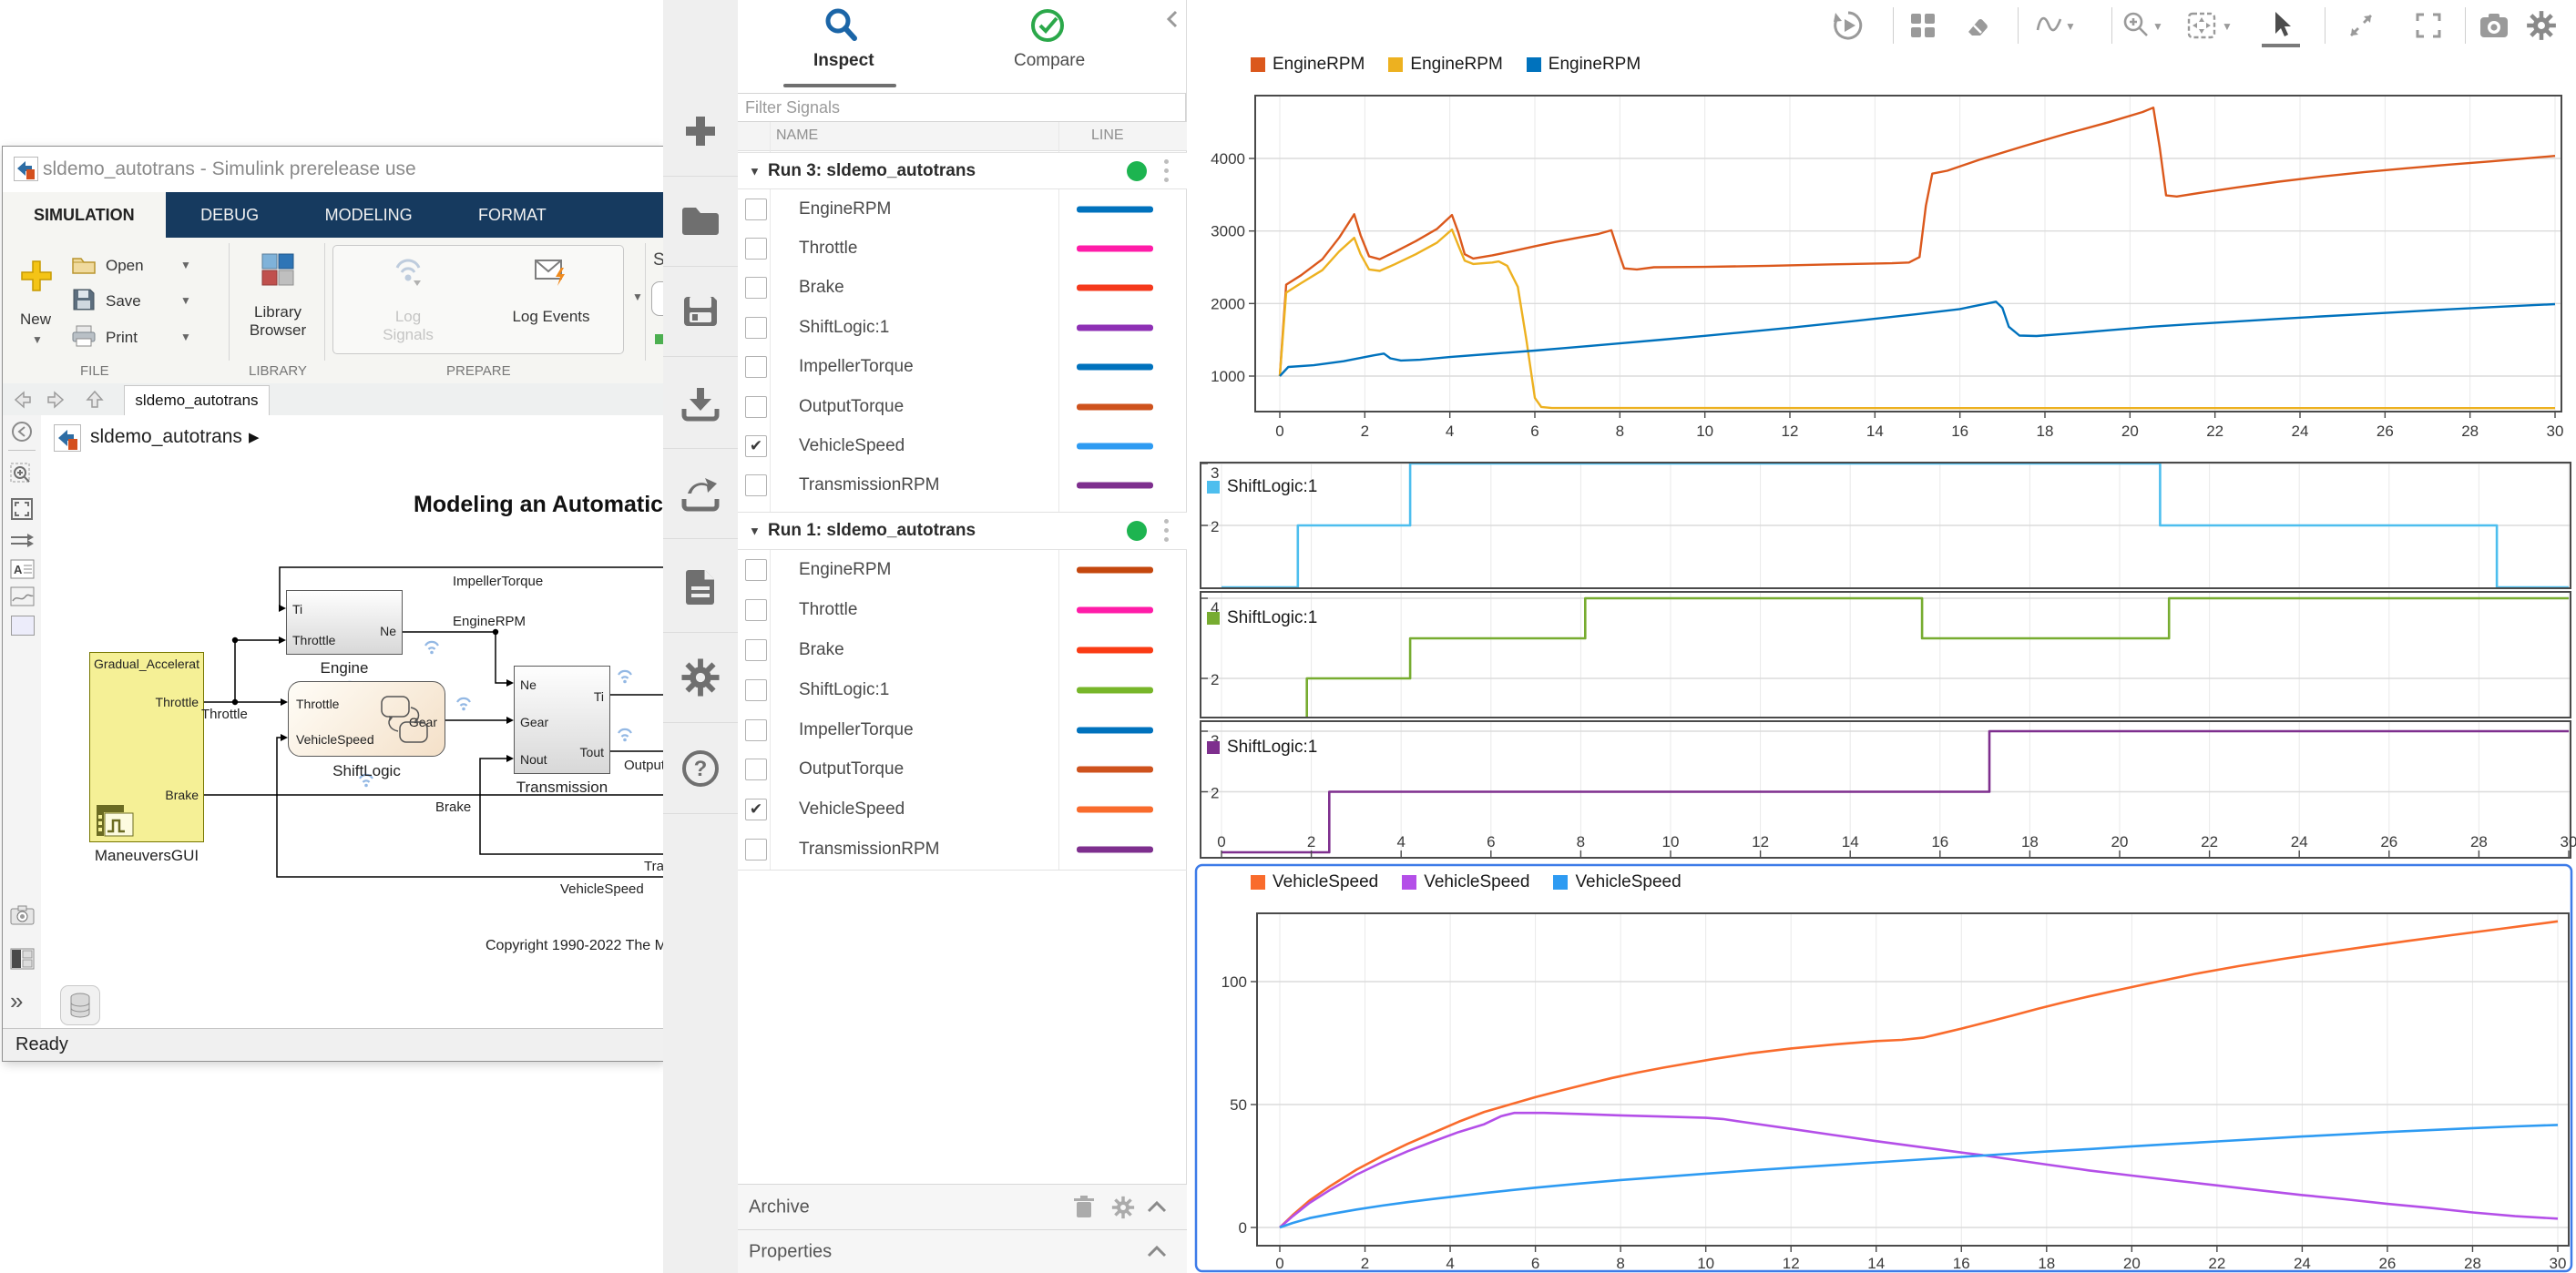 This screenshot has height=1273, width=2576. Describe the element at coordinates (700, 404) in the screenshot. I see `import-button` at that location.